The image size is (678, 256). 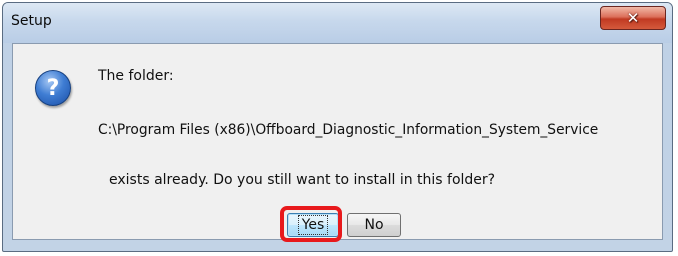 I want to click on window-title: Setup, so click(x=31, y=21).